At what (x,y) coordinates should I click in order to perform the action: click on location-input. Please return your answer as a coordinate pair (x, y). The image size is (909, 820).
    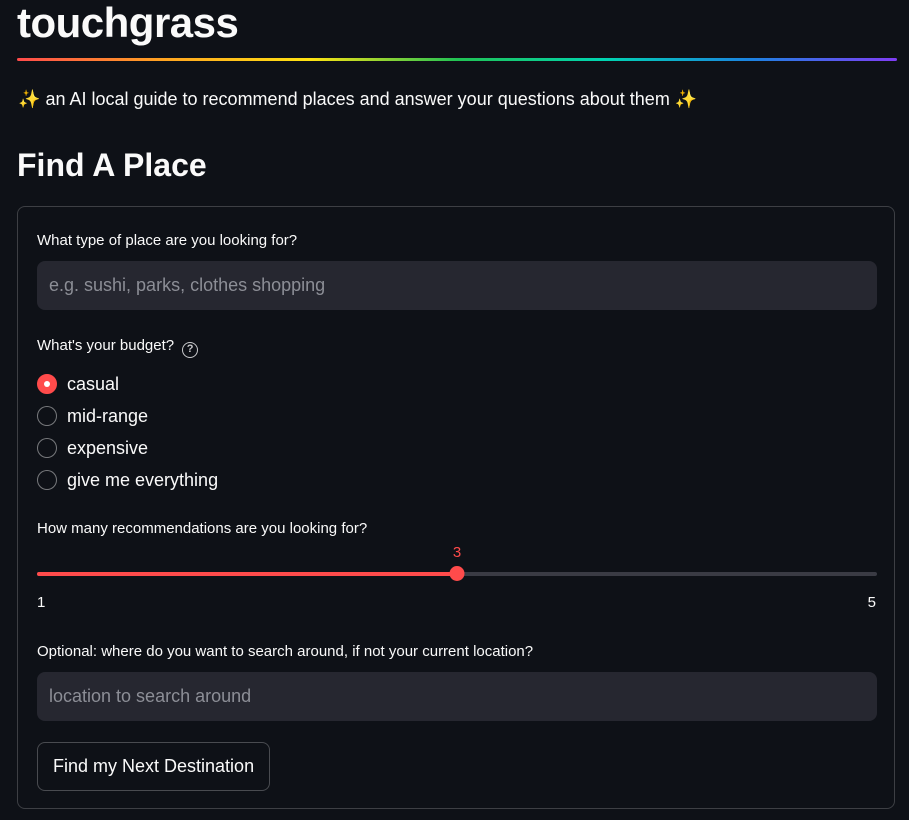
    Looking at the image, I should click on (457, 696).